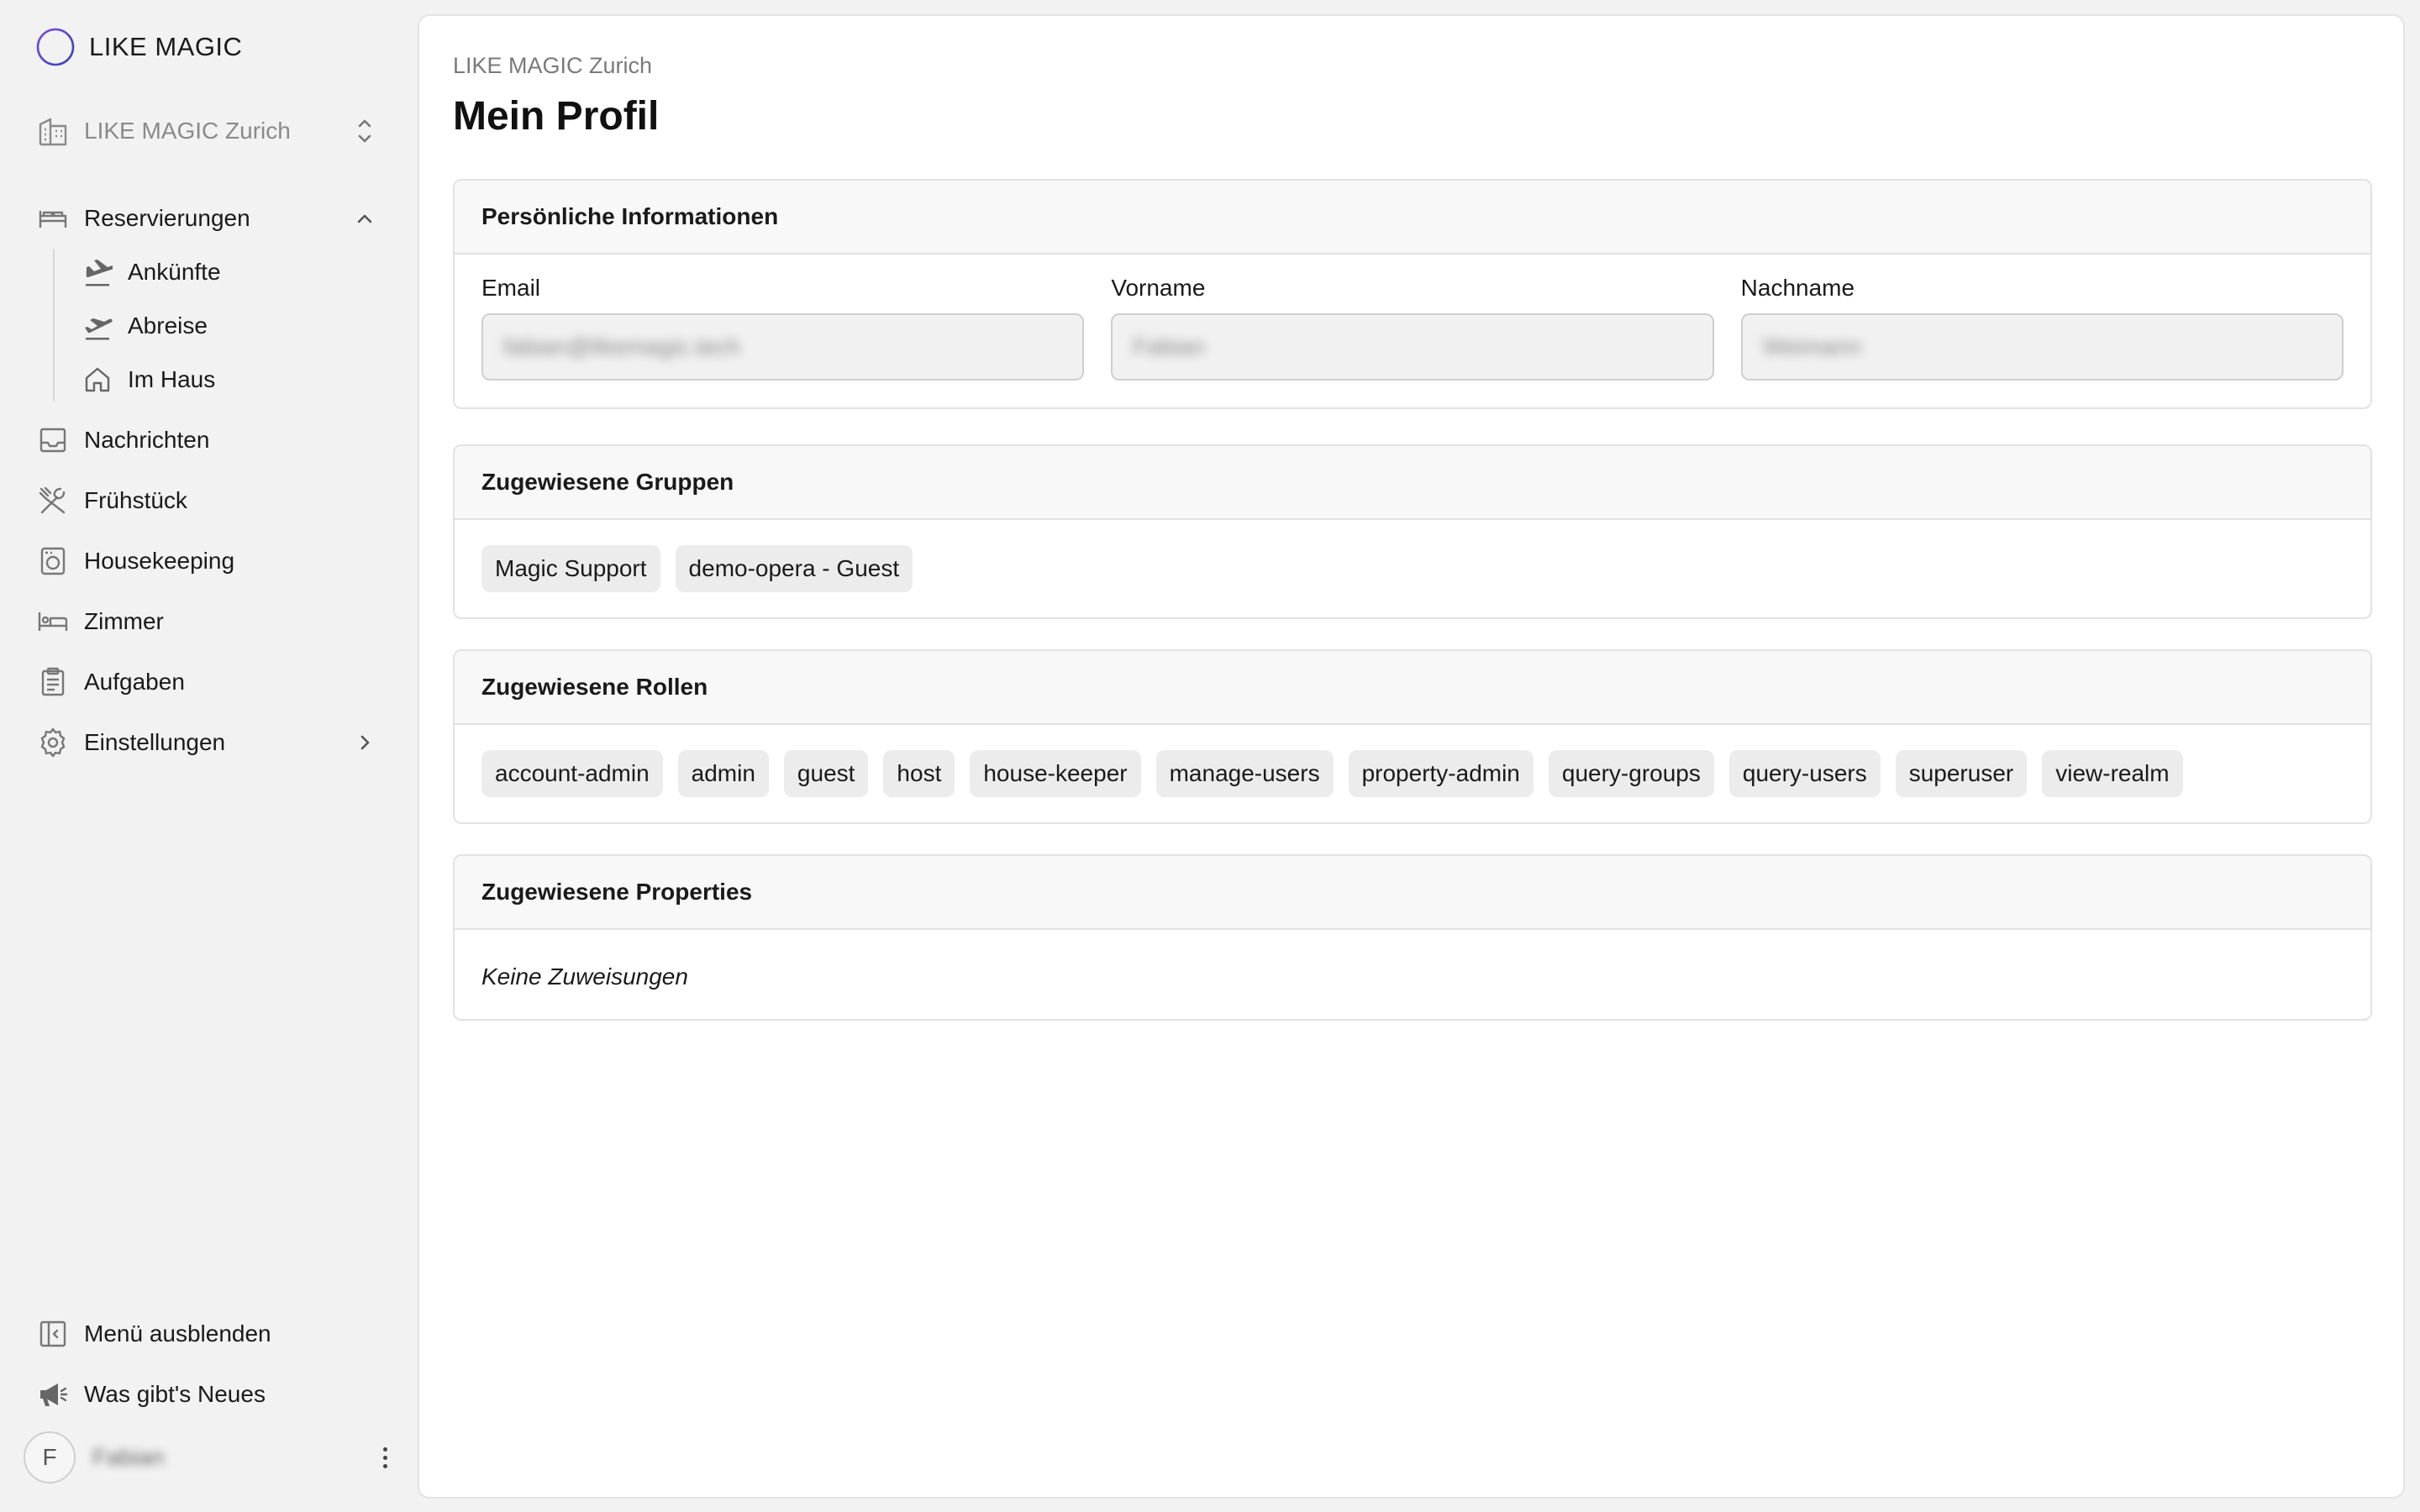 This screenshot has width=2420, height=1512. I want to click on gear-icon, so click(53, 742).